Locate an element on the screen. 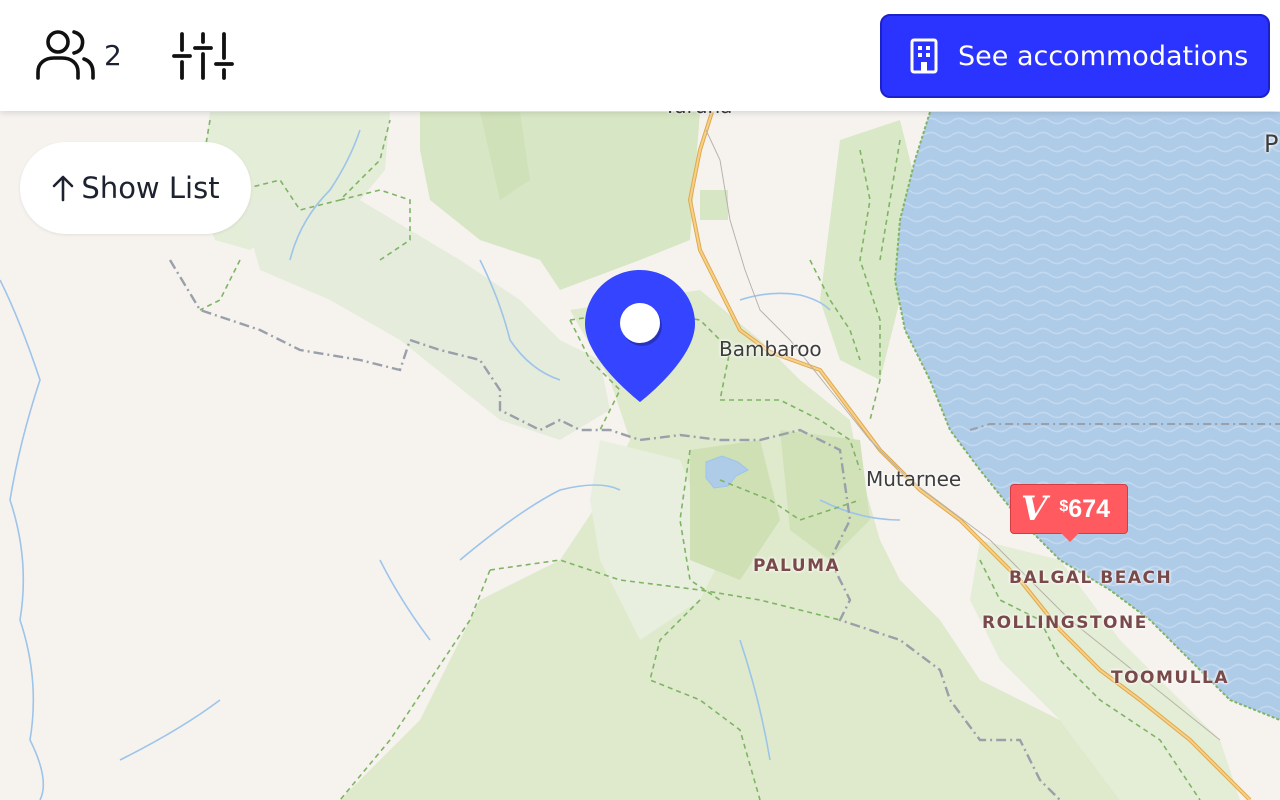 The width and height of the screenshot is (1280, 800). show-list-button: Show List is located at coordinates (135, 188).